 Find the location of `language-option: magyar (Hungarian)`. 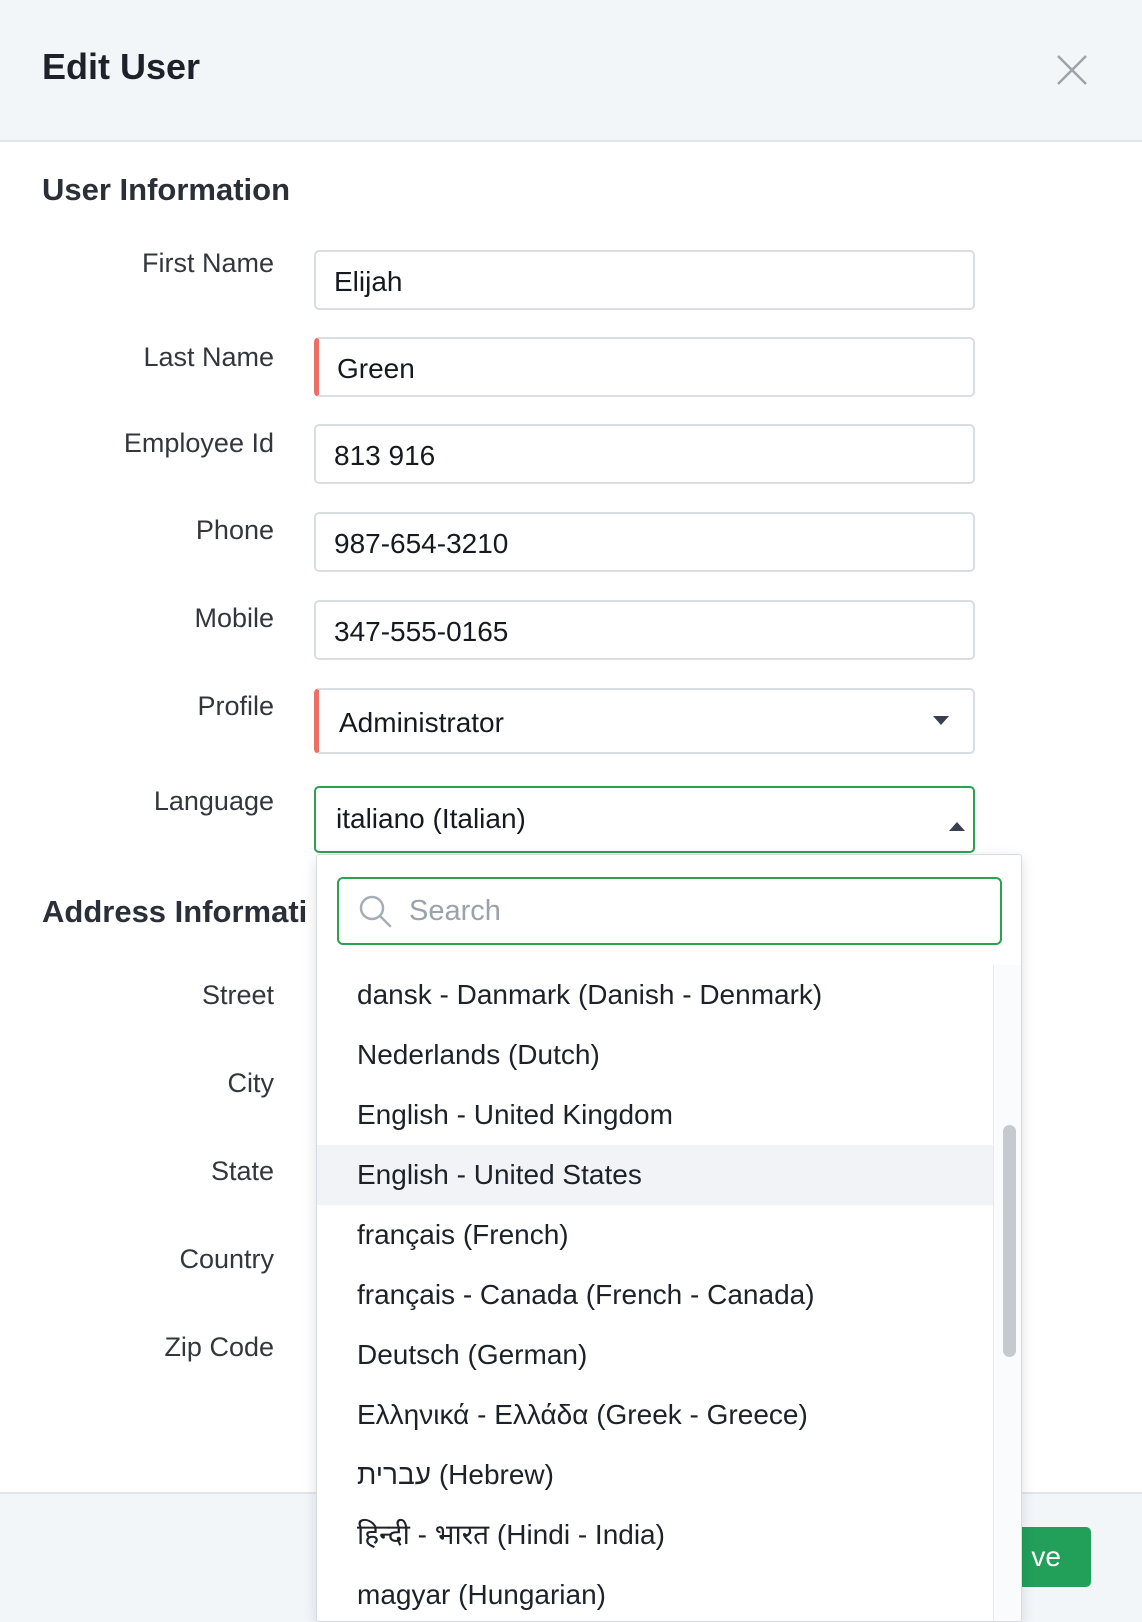

language-option: magyar (Hungarian) is located at coordinates (655, 1593).